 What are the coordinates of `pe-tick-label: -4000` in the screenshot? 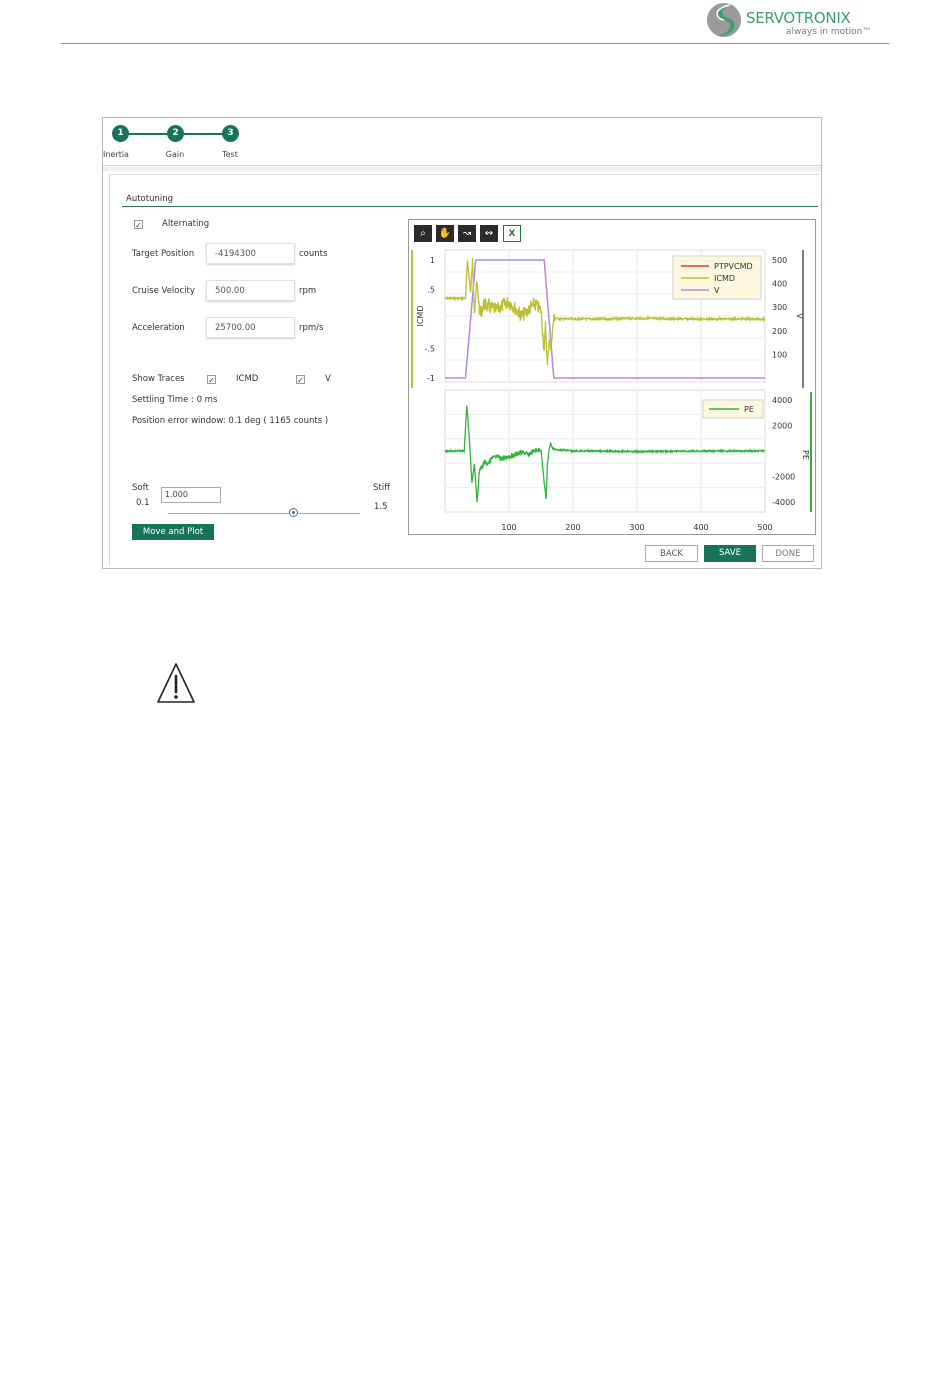 It's located at (783, 502).